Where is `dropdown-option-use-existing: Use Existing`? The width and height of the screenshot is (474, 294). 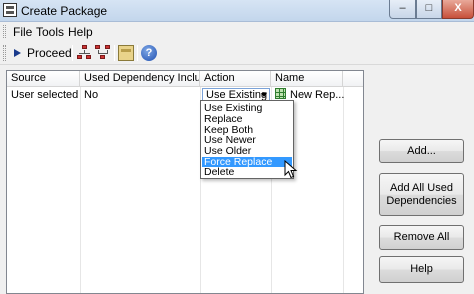
dropdown-option-use-existing: Use Existing is located at coordinates (247, 108).